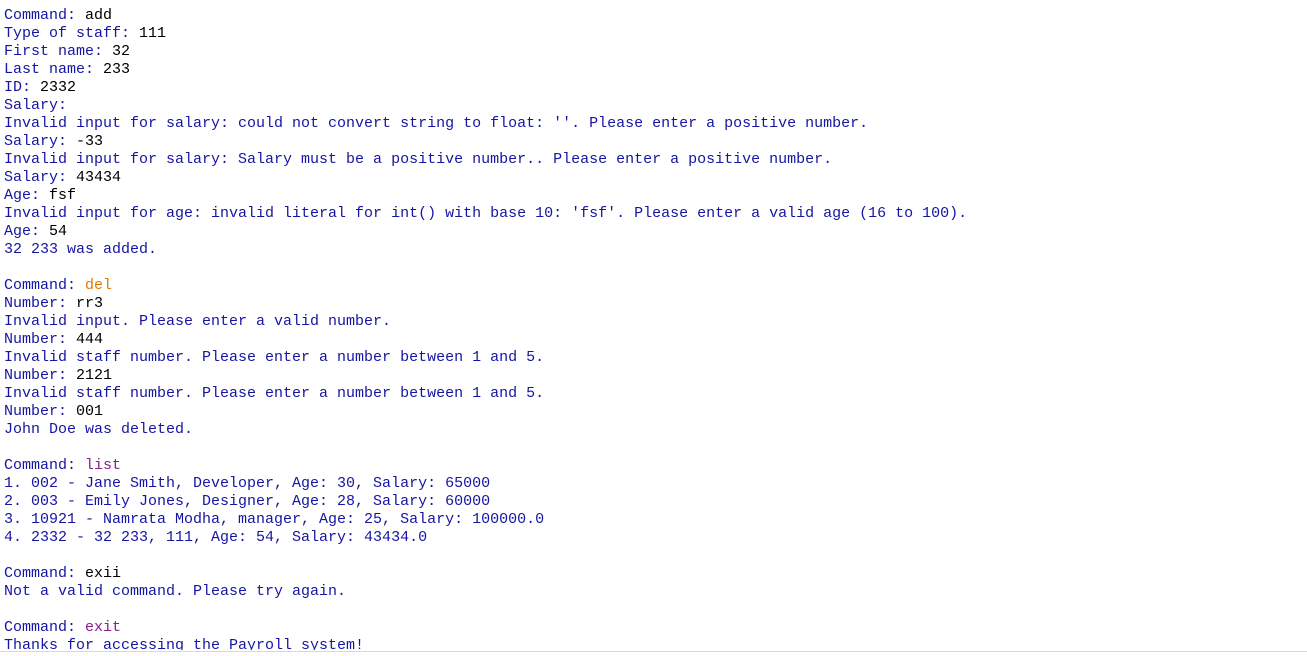 The width and height of the screenshot is (1307, 656). I want to click on prompt-line: Salary: -33, so click(655, 142).